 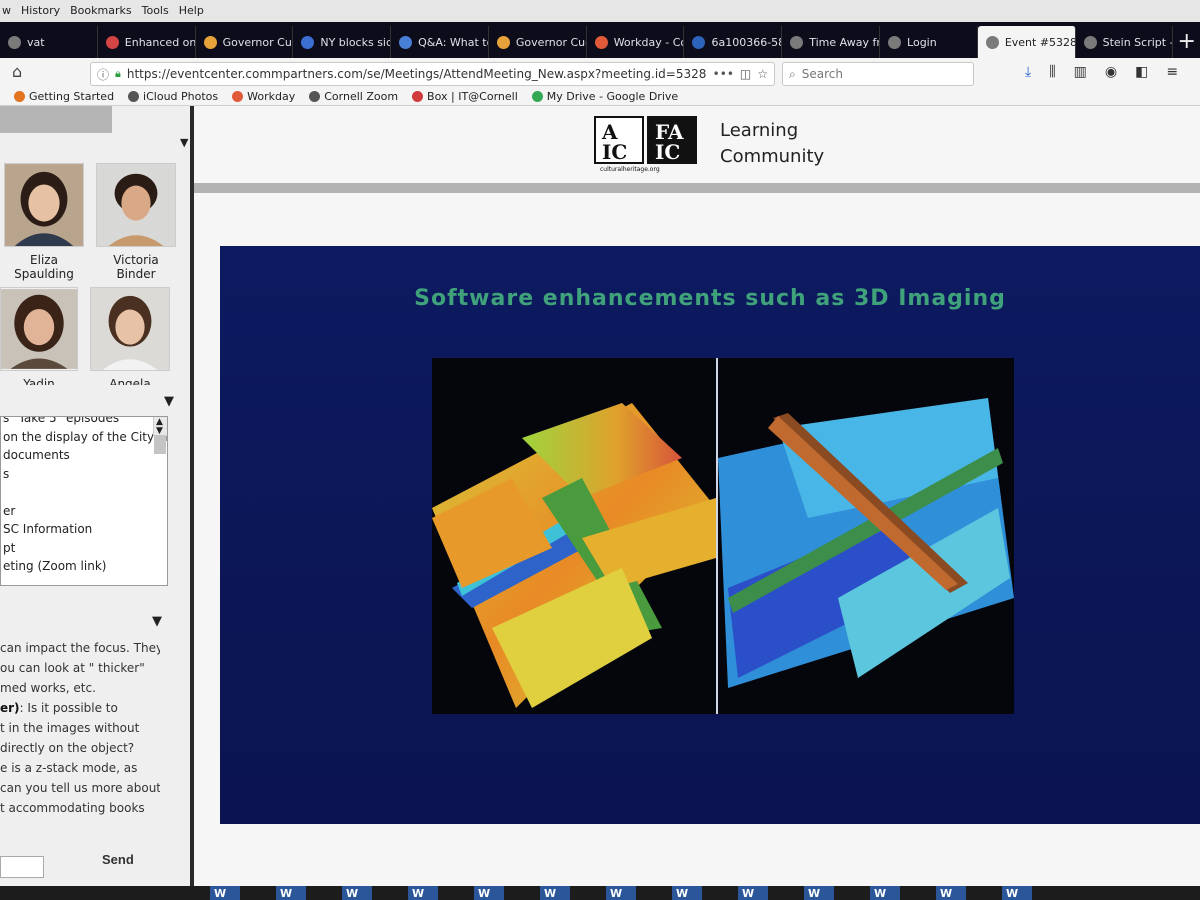 What do you see at coordinates (159, 431) in the screenshot?
I see `scroll-down-icon: ▼` at bounding box center [159, 431].